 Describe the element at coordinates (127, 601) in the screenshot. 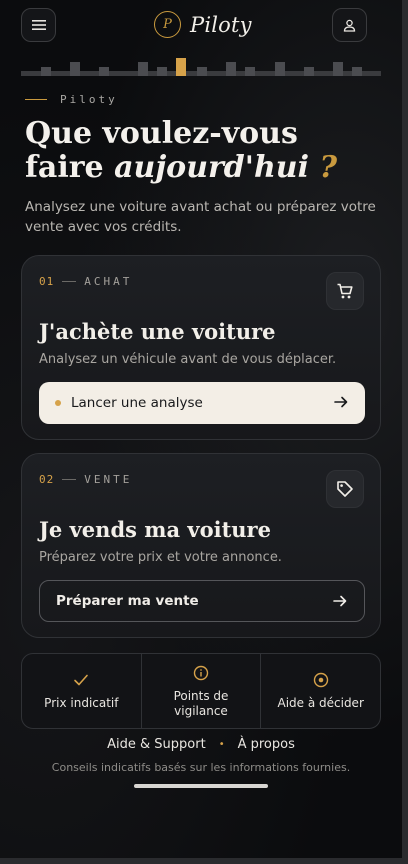

I see `button-label: Préparer ma vente` at that location.